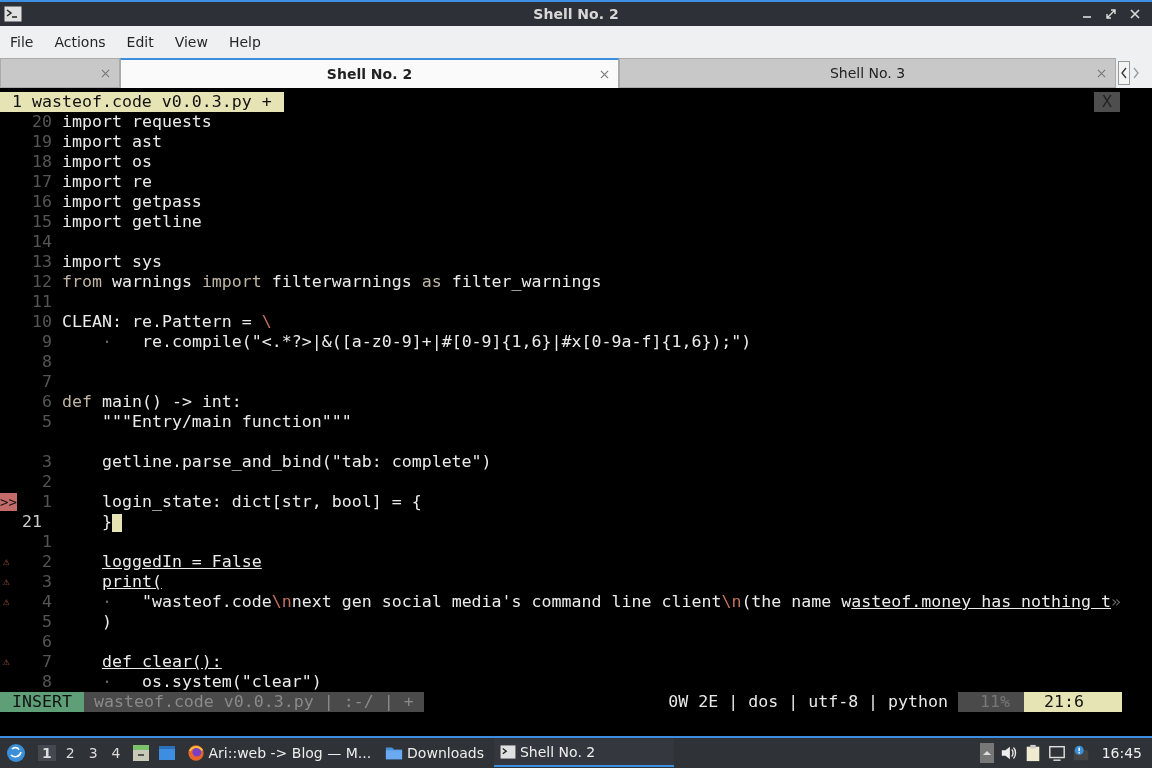  I want to click on desktop-button: 4, so click(116, 753).